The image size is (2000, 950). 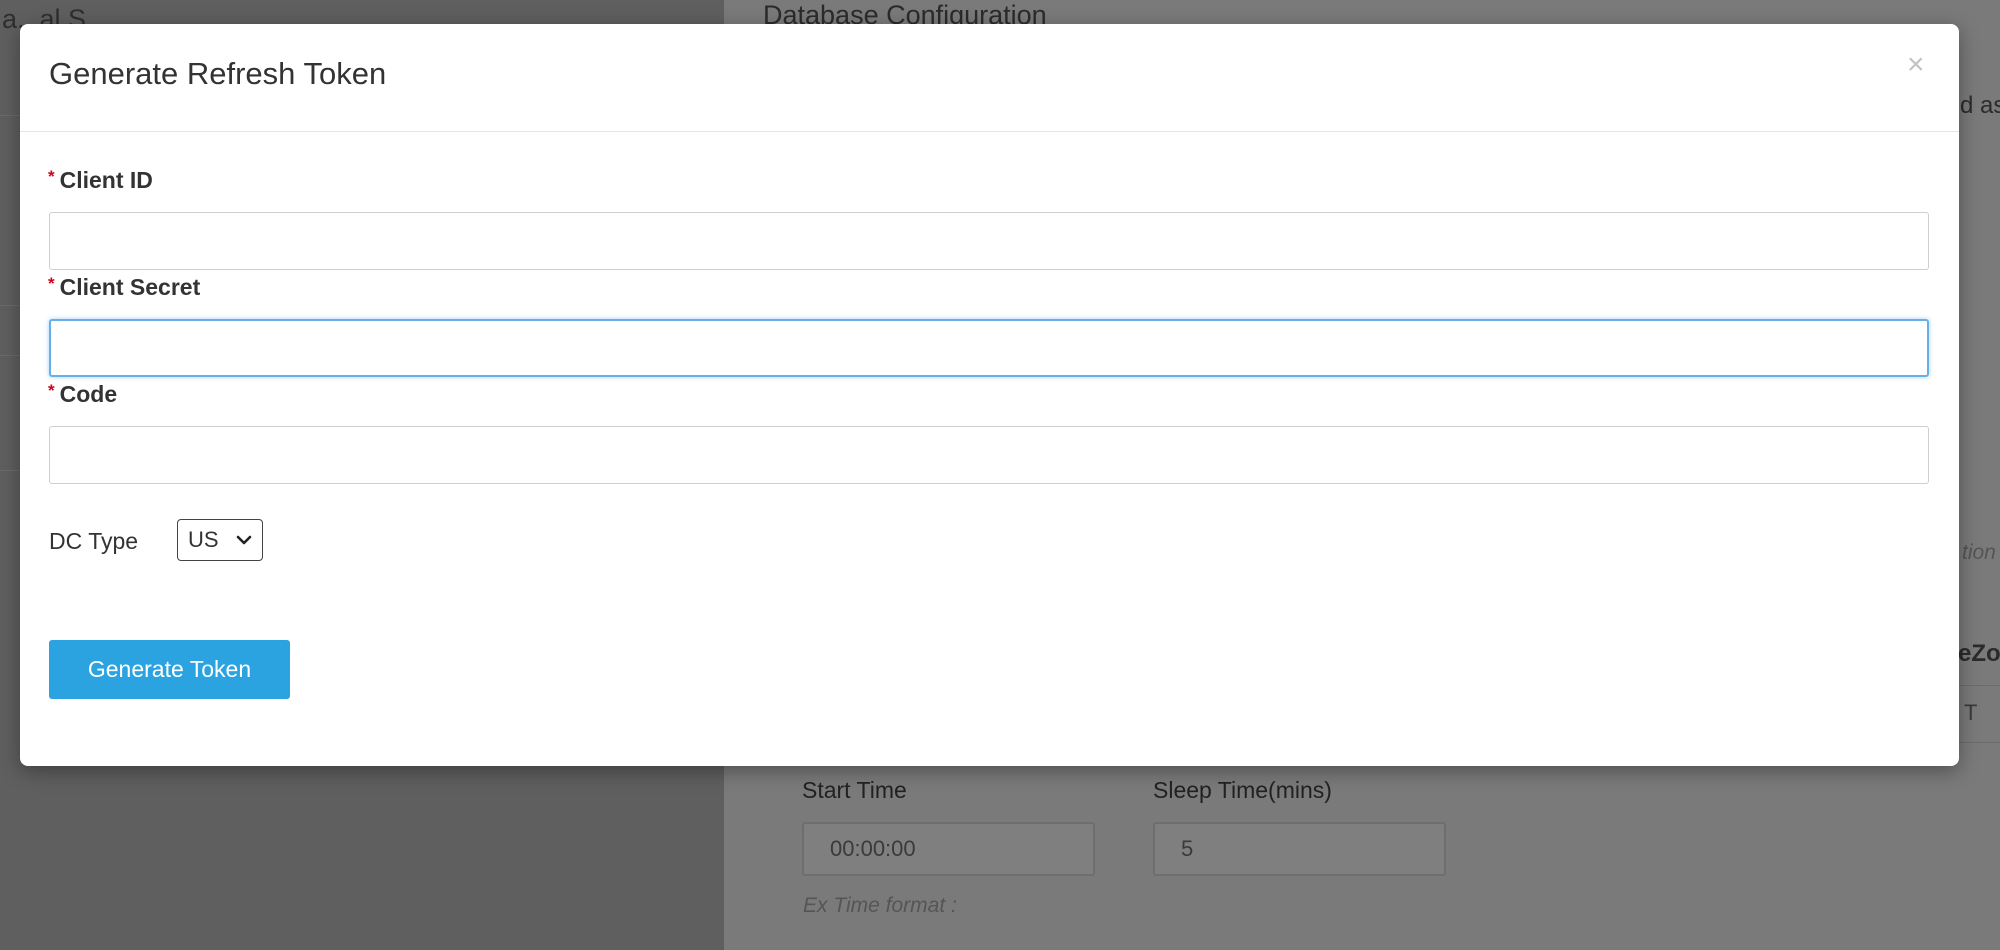 What do you see at coordinates (88, 394) in the screenshot?
I see `code-label-text: Code` at bounding box center [88, 394].